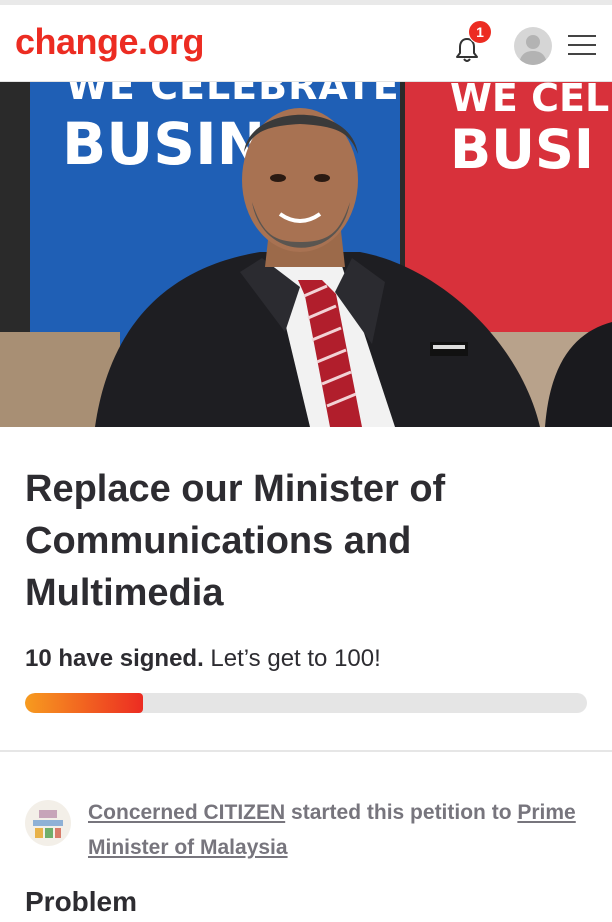 The image size is (612, 922). I want to click on changeorg-logo: change.org, so click(110, 42).